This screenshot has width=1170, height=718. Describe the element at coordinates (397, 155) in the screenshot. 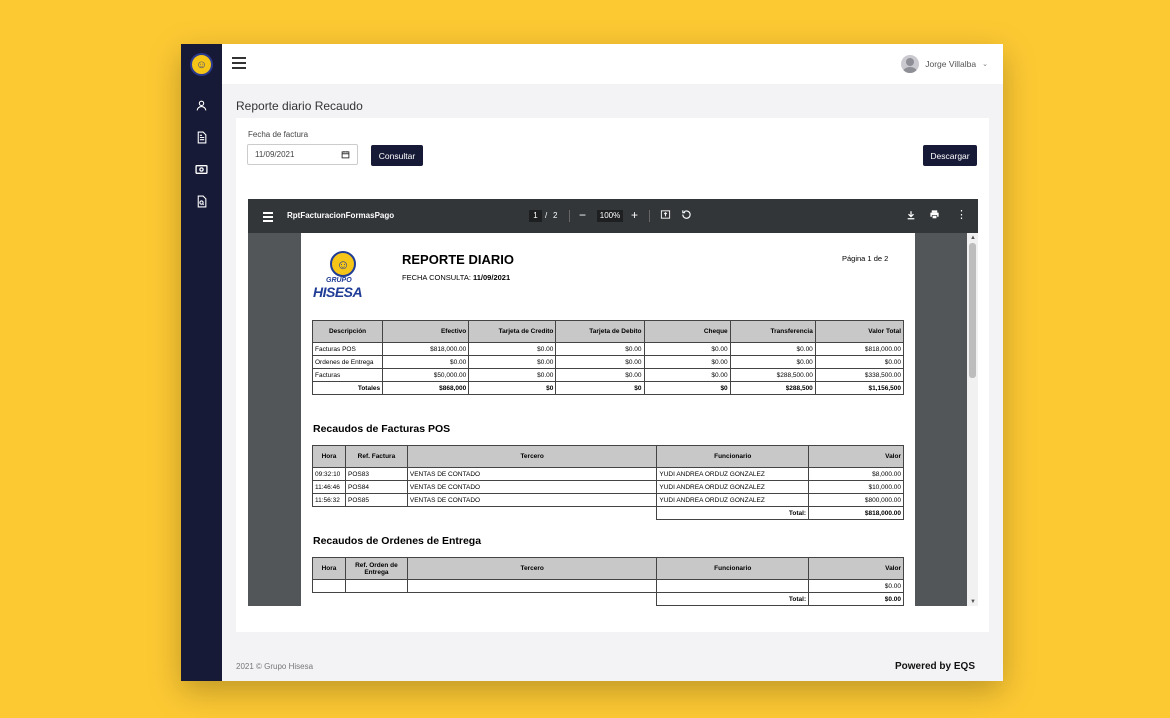

I see `consultar-button: Consultar` at that location.